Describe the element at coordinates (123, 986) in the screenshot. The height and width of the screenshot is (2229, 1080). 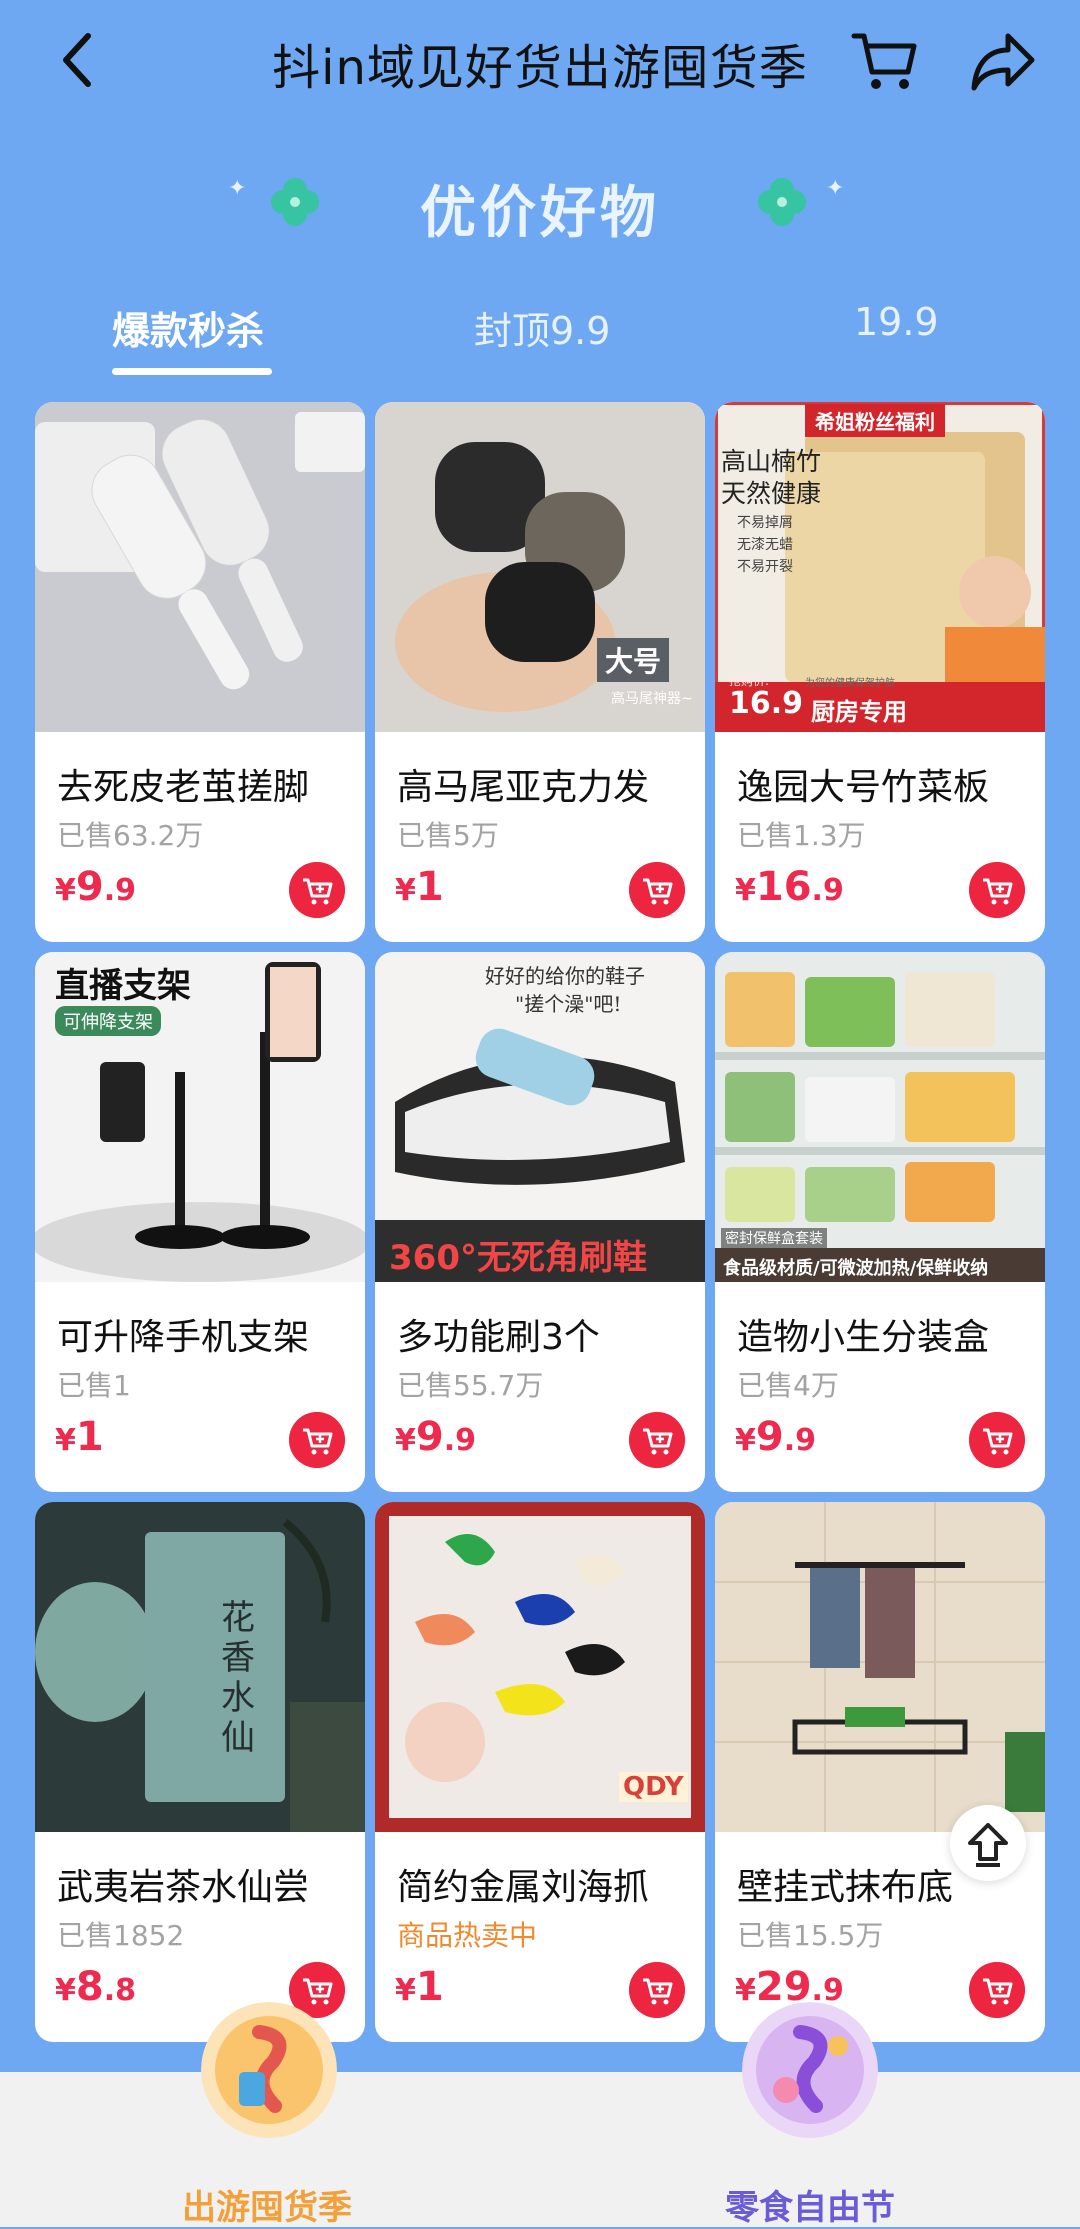
I see `image-badge: 直播支架` at that location.